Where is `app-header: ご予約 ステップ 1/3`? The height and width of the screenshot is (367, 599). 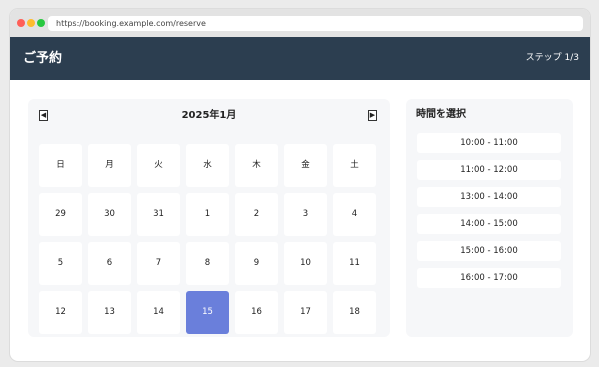
app-header: ご予約 ステップ 1/3 is located at coordinates (300, 58).